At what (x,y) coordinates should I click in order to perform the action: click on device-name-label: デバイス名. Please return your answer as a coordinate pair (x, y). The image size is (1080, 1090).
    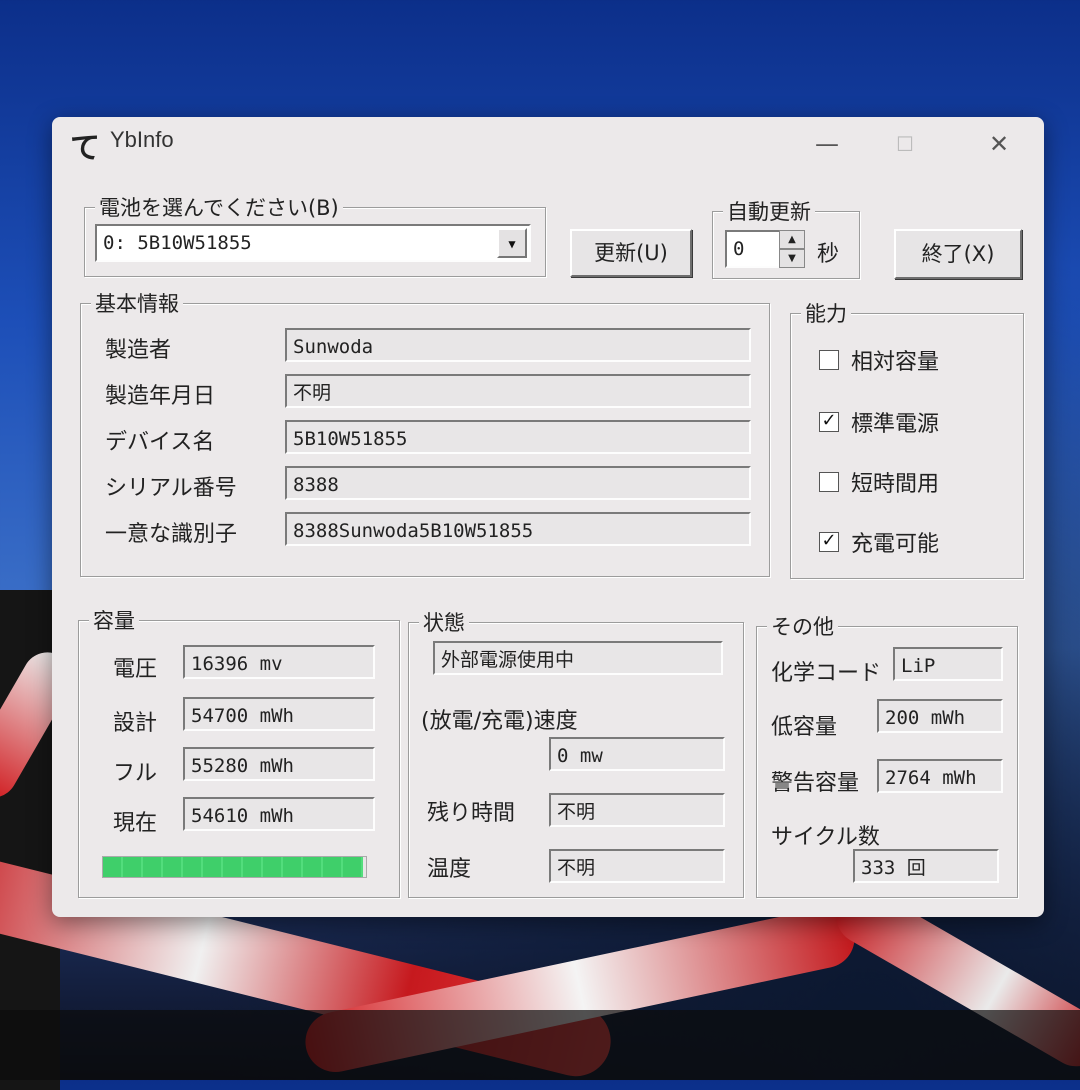
    Looking at the image, I should click on (160, 442).